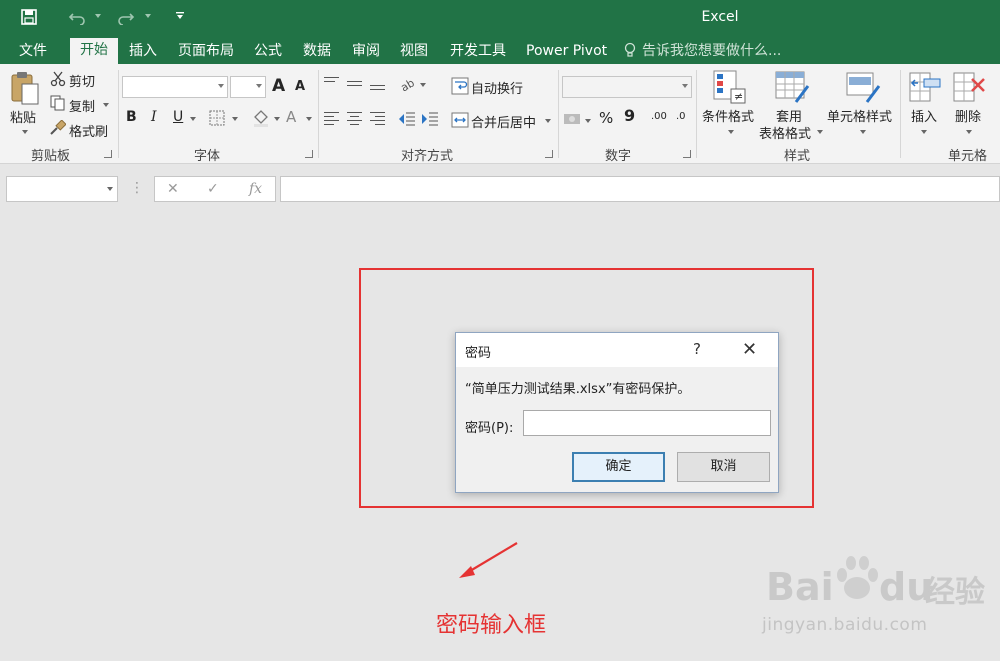  What do you see at coordinates (331, 83) in the screenshot?
I see `top-align-icon` at bounding box center [331, 83].